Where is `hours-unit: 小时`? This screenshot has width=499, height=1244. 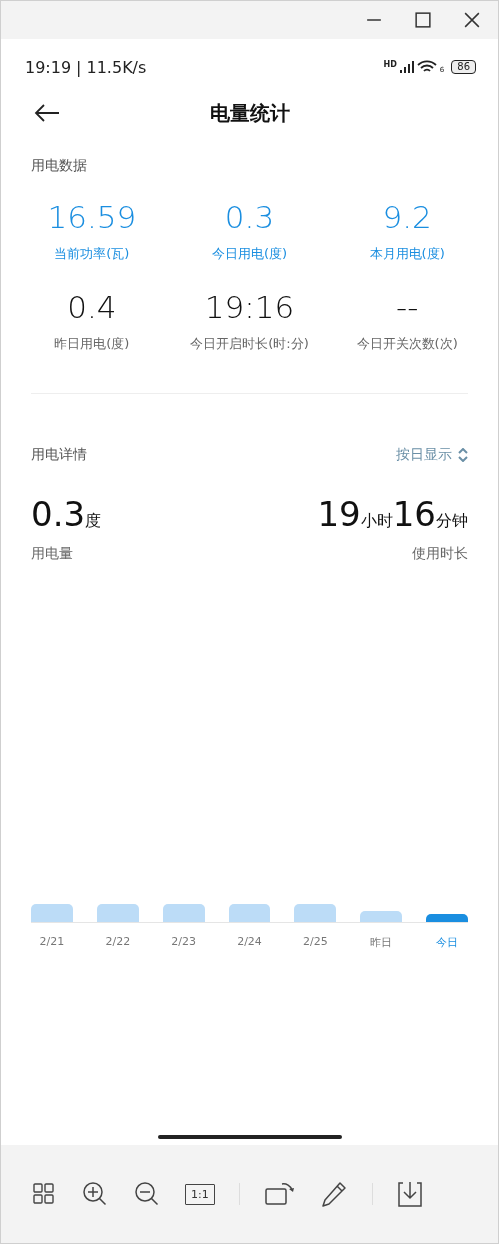
hours-unit: 小时 is located at coordinates (376, 521).